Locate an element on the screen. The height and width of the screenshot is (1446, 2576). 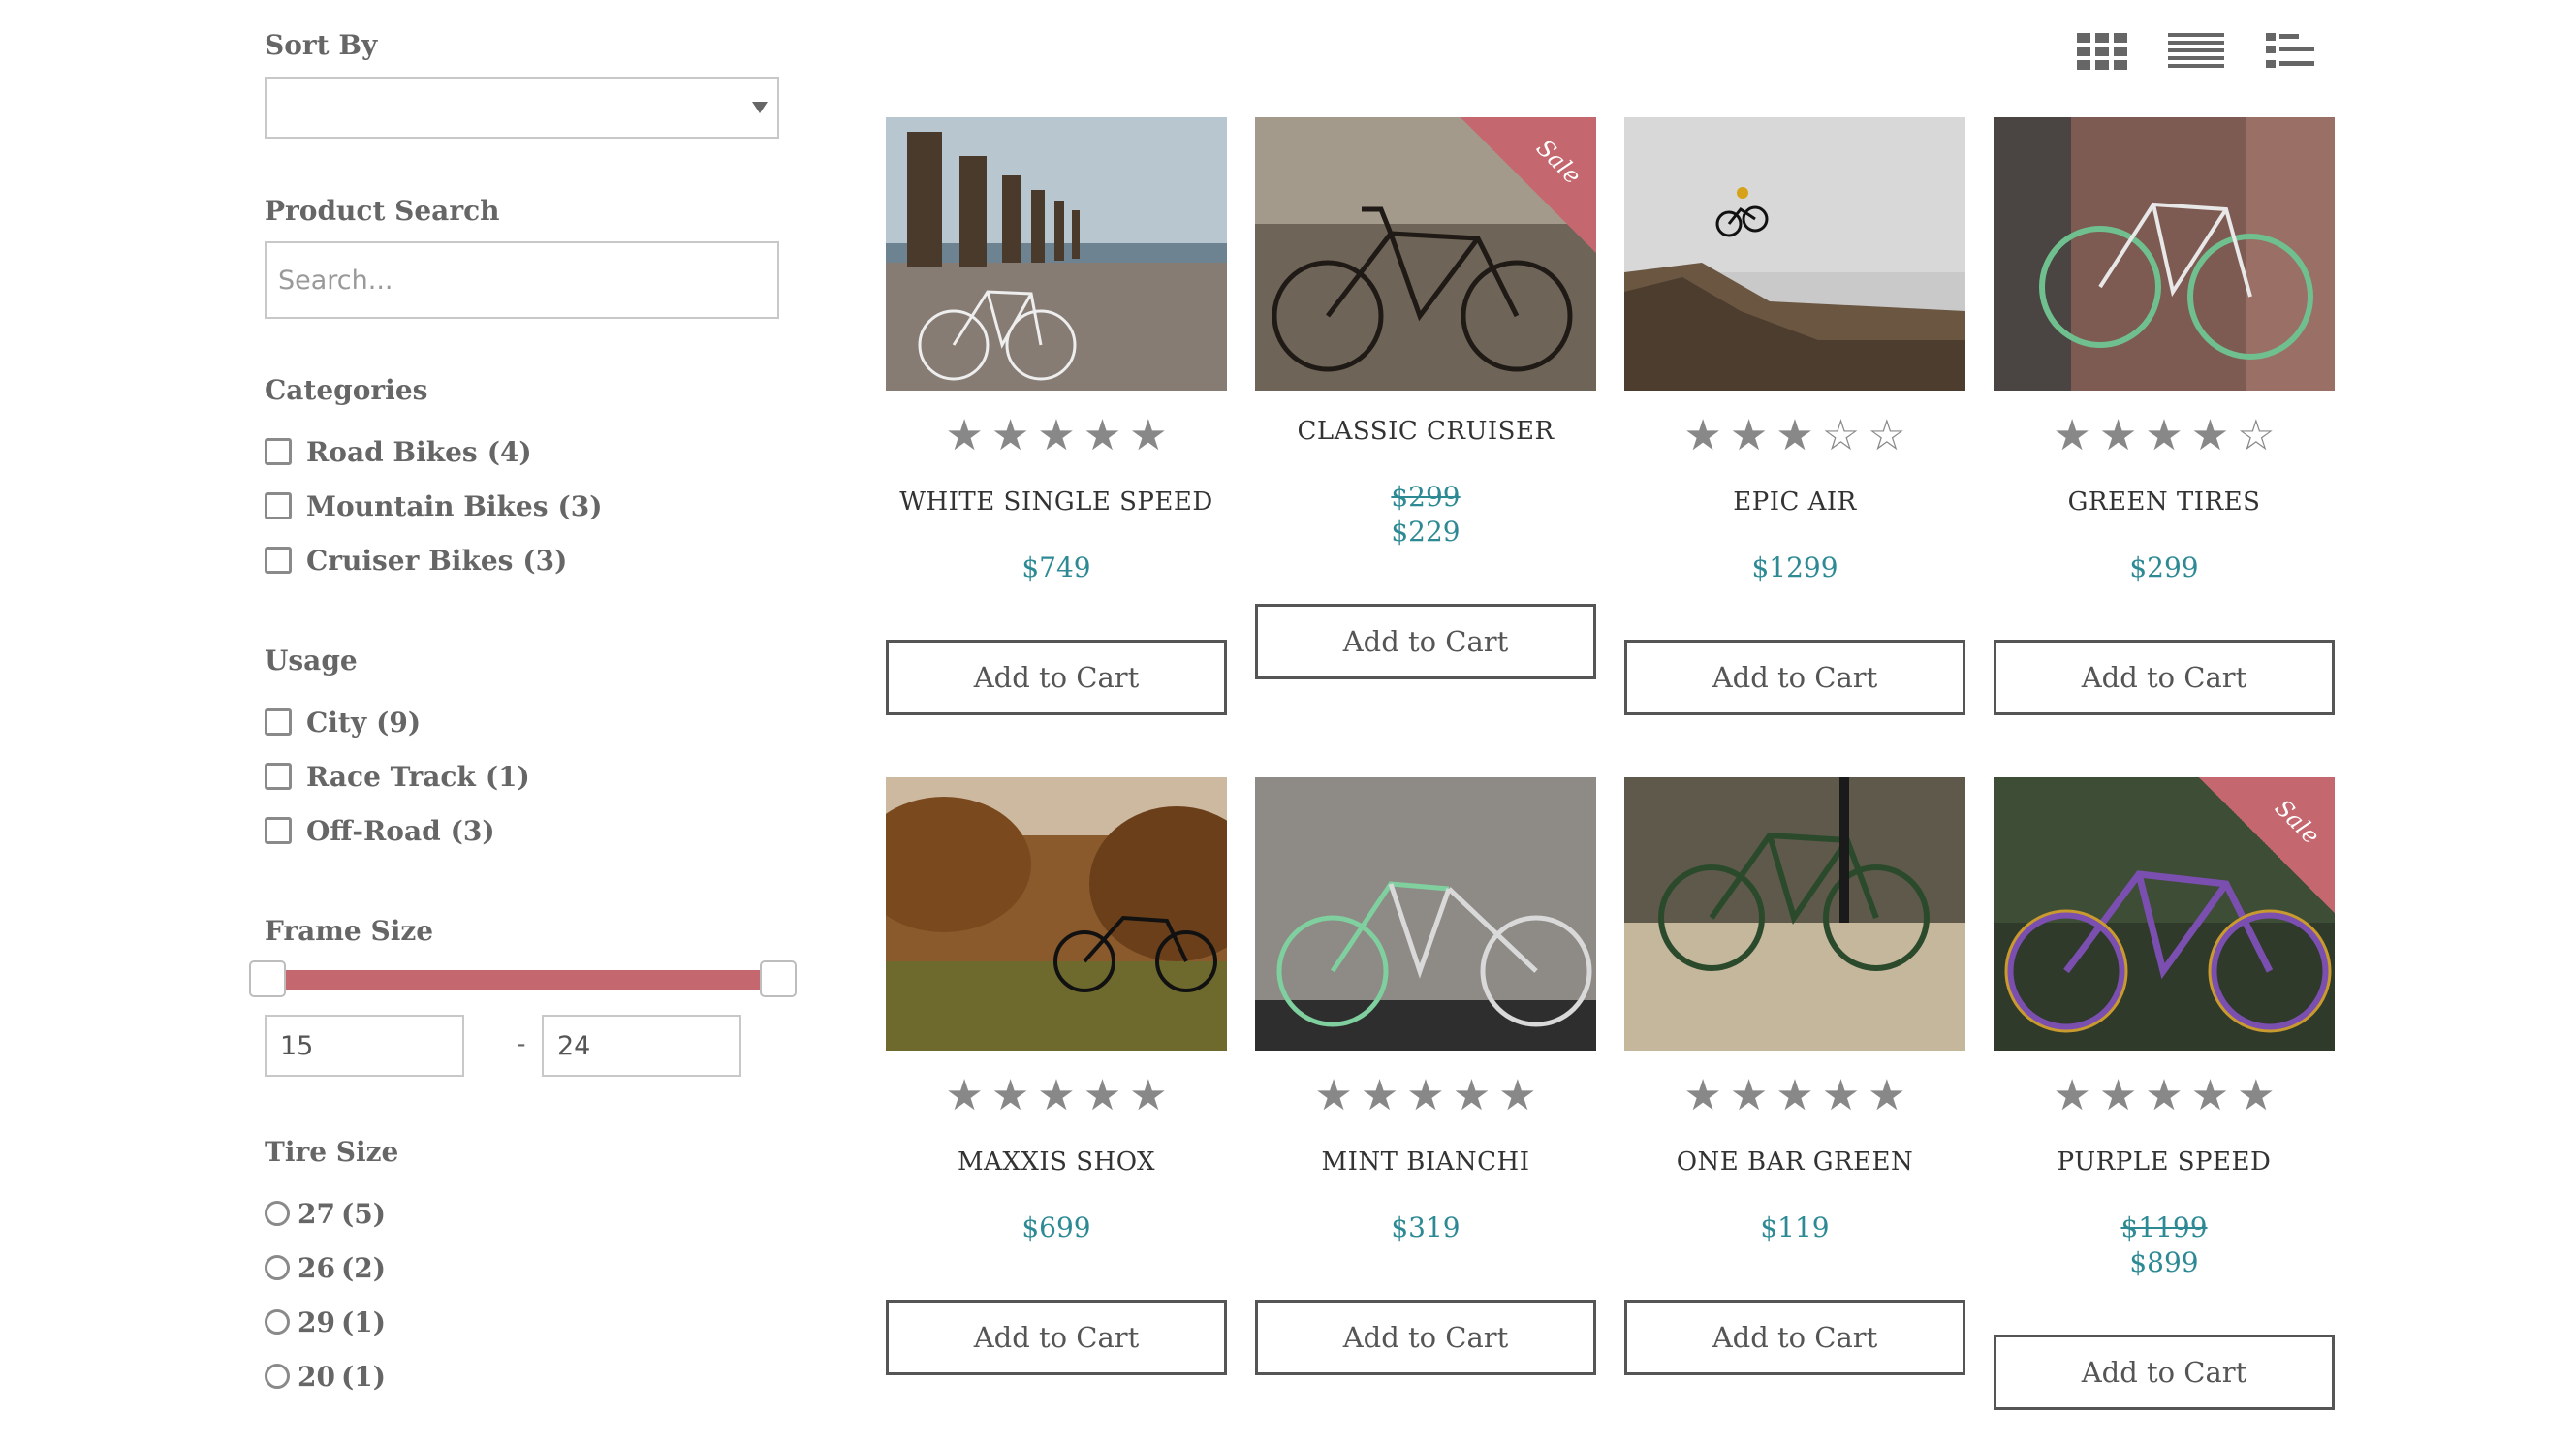
frame-size-min-handle is located at coordinates (267, 979).